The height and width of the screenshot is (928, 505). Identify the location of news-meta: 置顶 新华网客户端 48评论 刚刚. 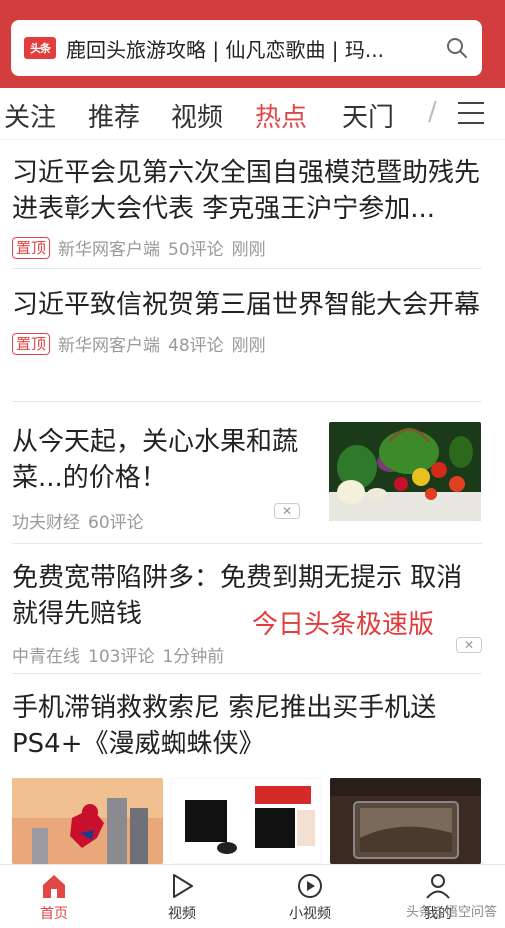
(247, 343).